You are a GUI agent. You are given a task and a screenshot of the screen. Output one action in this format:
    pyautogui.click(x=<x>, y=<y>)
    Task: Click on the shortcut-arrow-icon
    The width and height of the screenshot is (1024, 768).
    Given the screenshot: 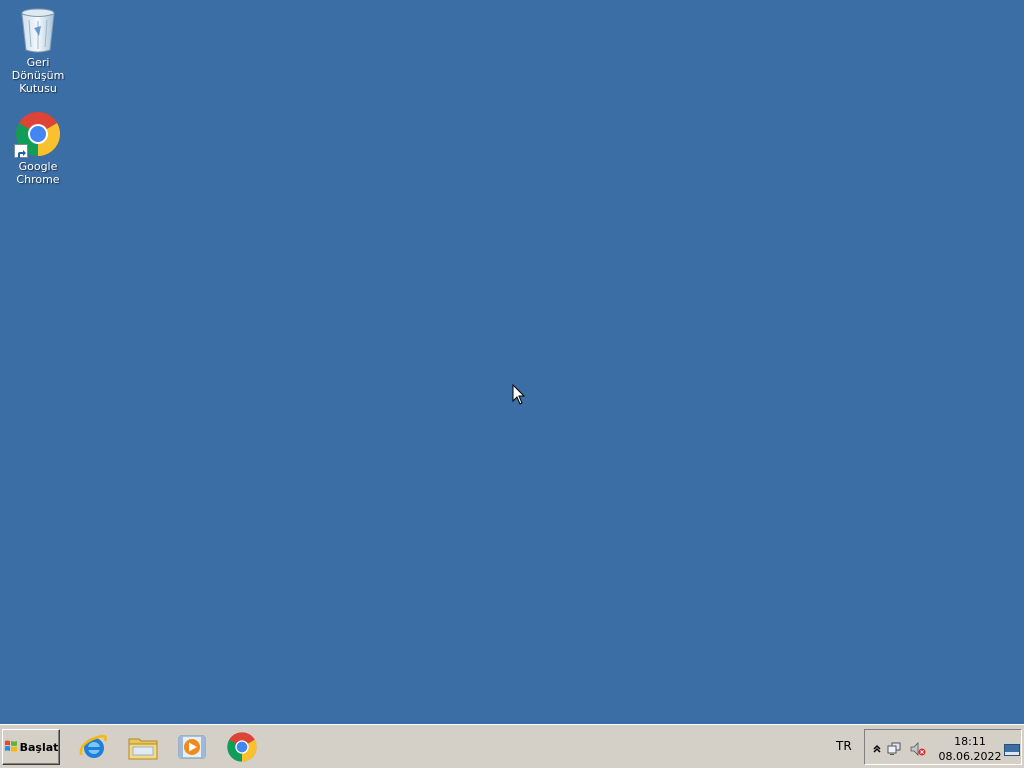 What is the action you would take?
    pyautogui.click(x=21, y=151)
    